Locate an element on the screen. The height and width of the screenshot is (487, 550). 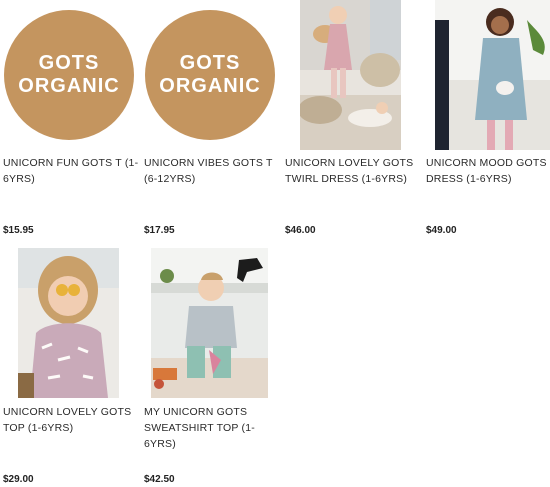
product-price: $17.95 is located at coordinates (159, 230).